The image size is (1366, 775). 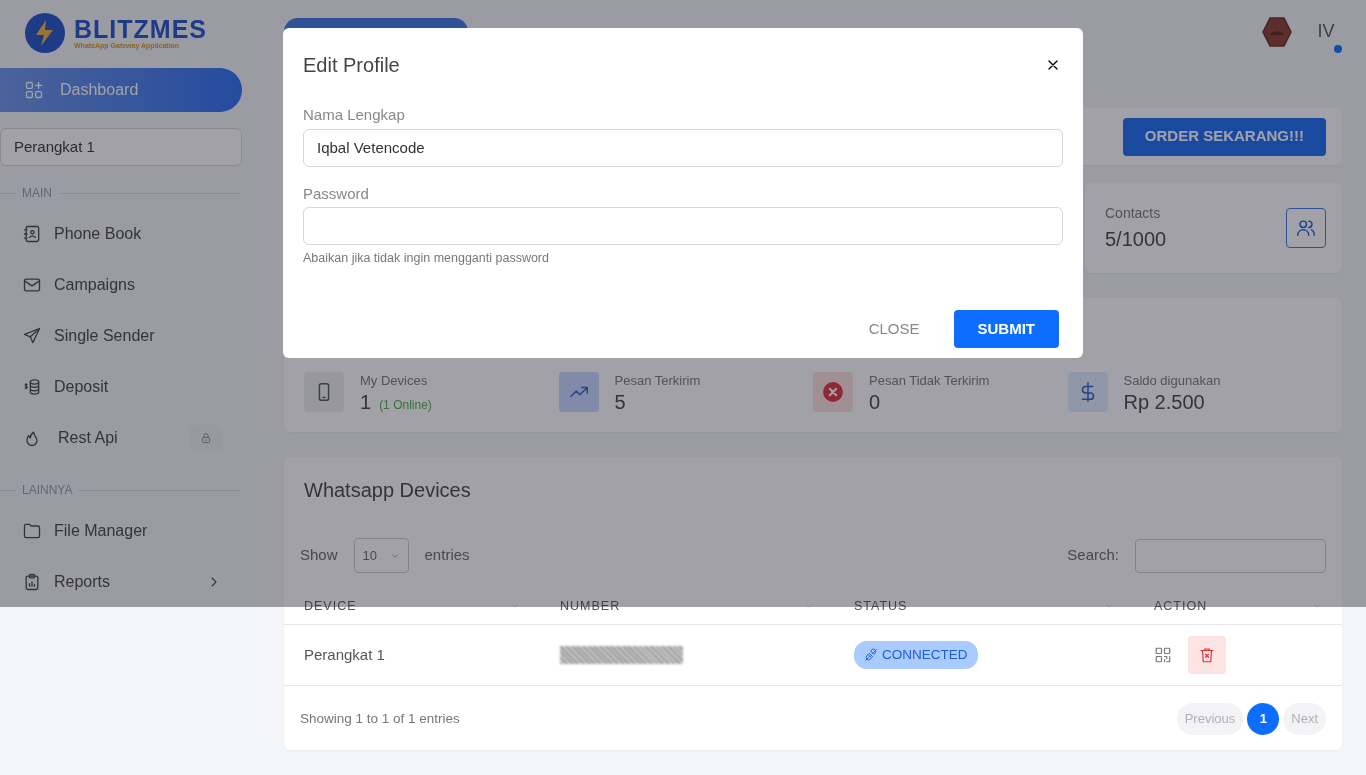 I want to click on stat-label: Contacts, so click(x=1133, y=213).